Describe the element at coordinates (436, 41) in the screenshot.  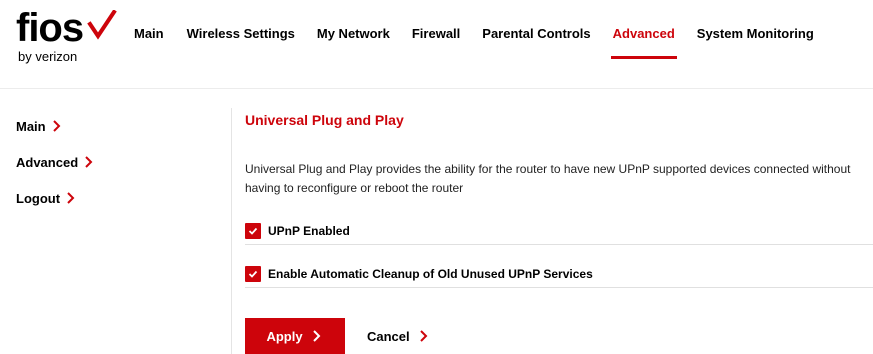
I see `nav-item-firewall: Firewall` at that location.